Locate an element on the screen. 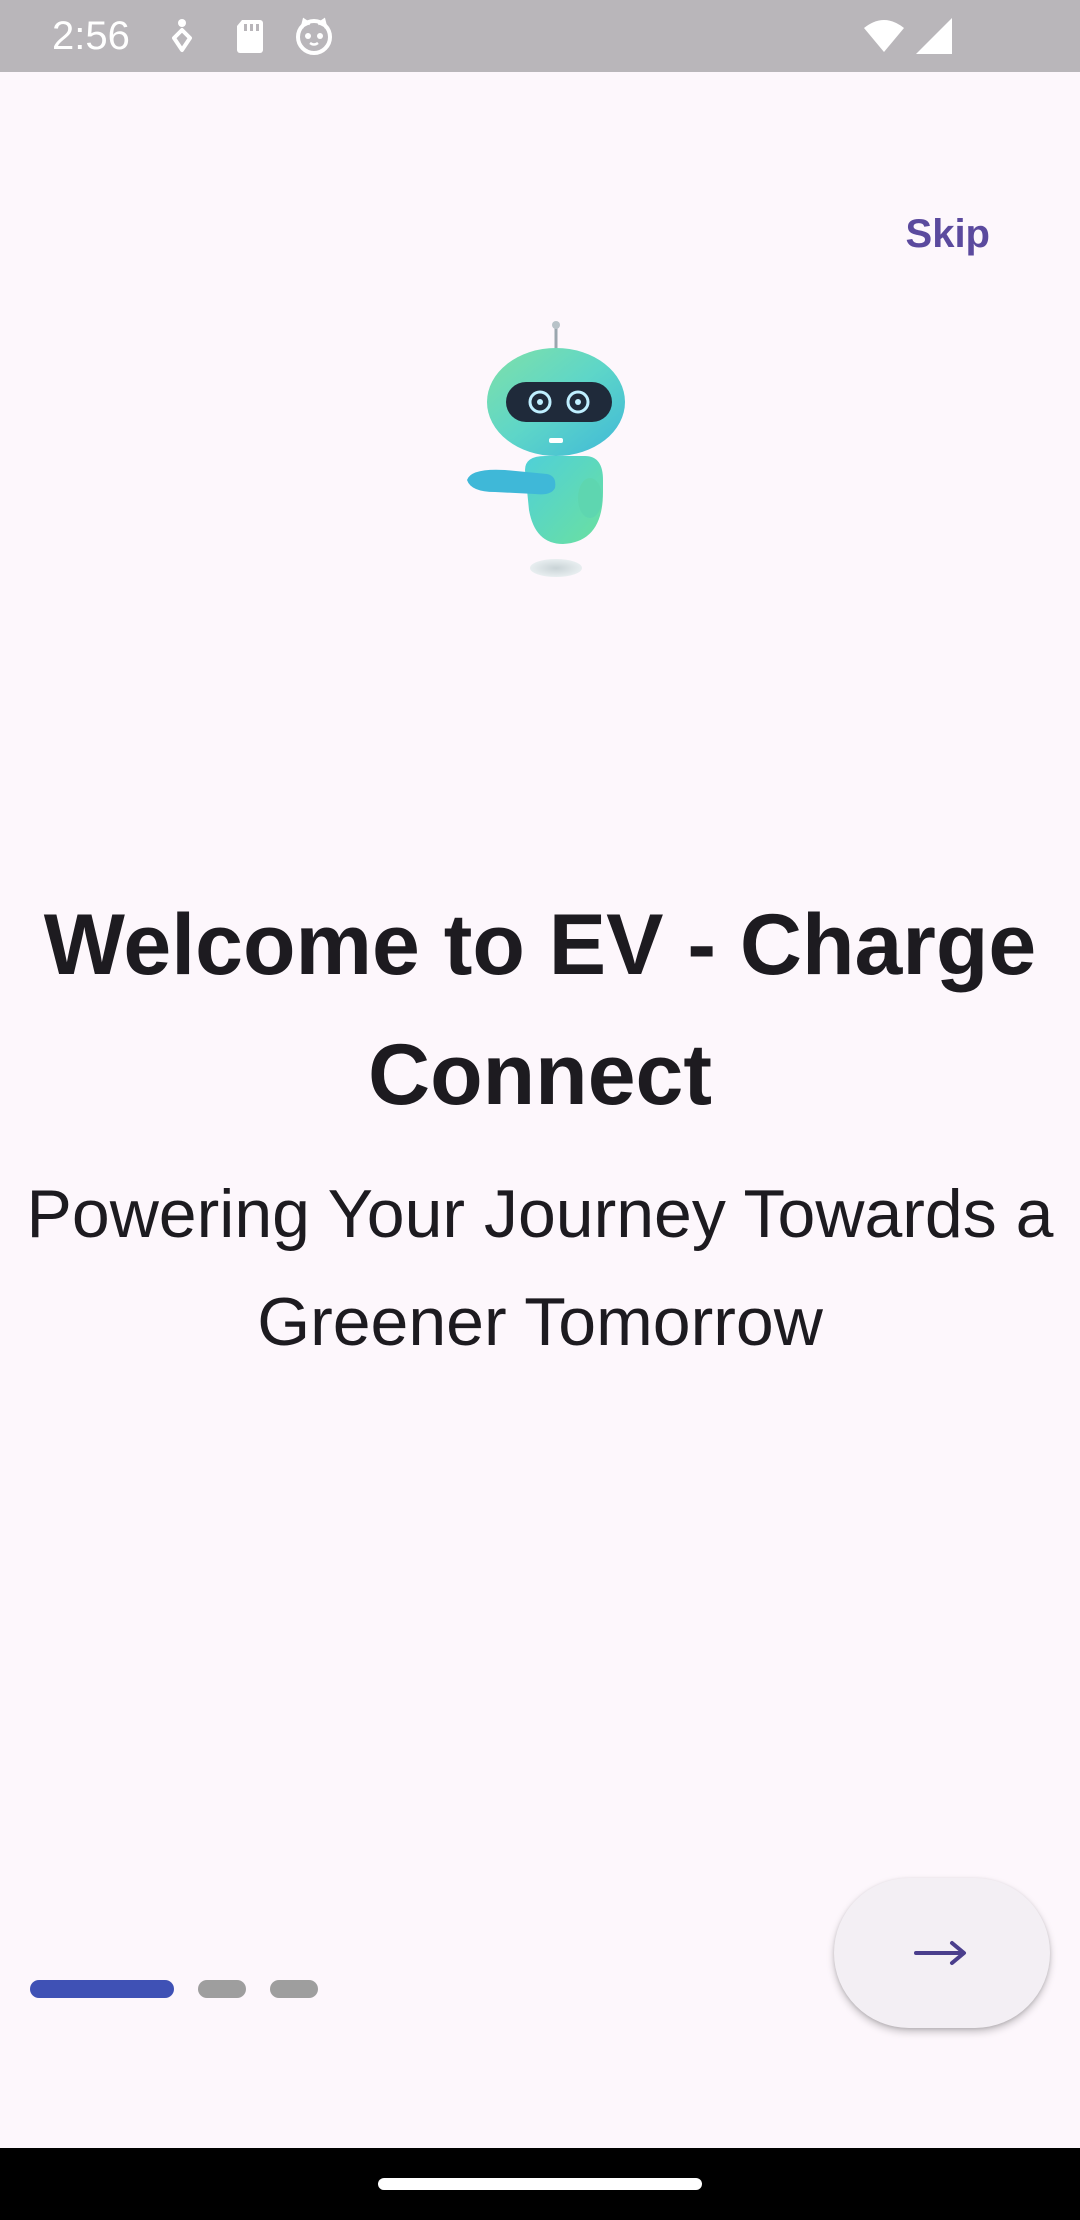 The height and width of the screenshot is (2220, 1080). next-button is located at coordinates (942, 1953).